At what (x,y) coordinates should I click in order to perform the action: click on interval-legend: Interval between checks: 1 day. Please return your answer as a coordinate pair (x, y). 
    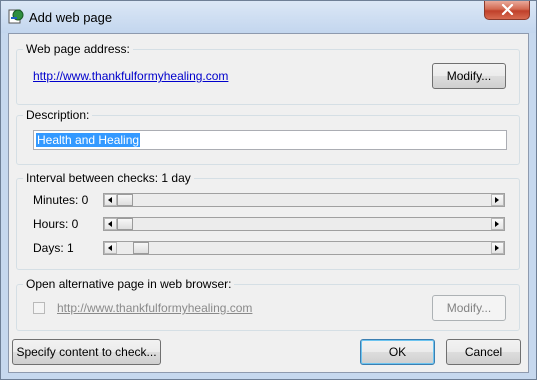
    Looking at the image, I should click on (108, 178).